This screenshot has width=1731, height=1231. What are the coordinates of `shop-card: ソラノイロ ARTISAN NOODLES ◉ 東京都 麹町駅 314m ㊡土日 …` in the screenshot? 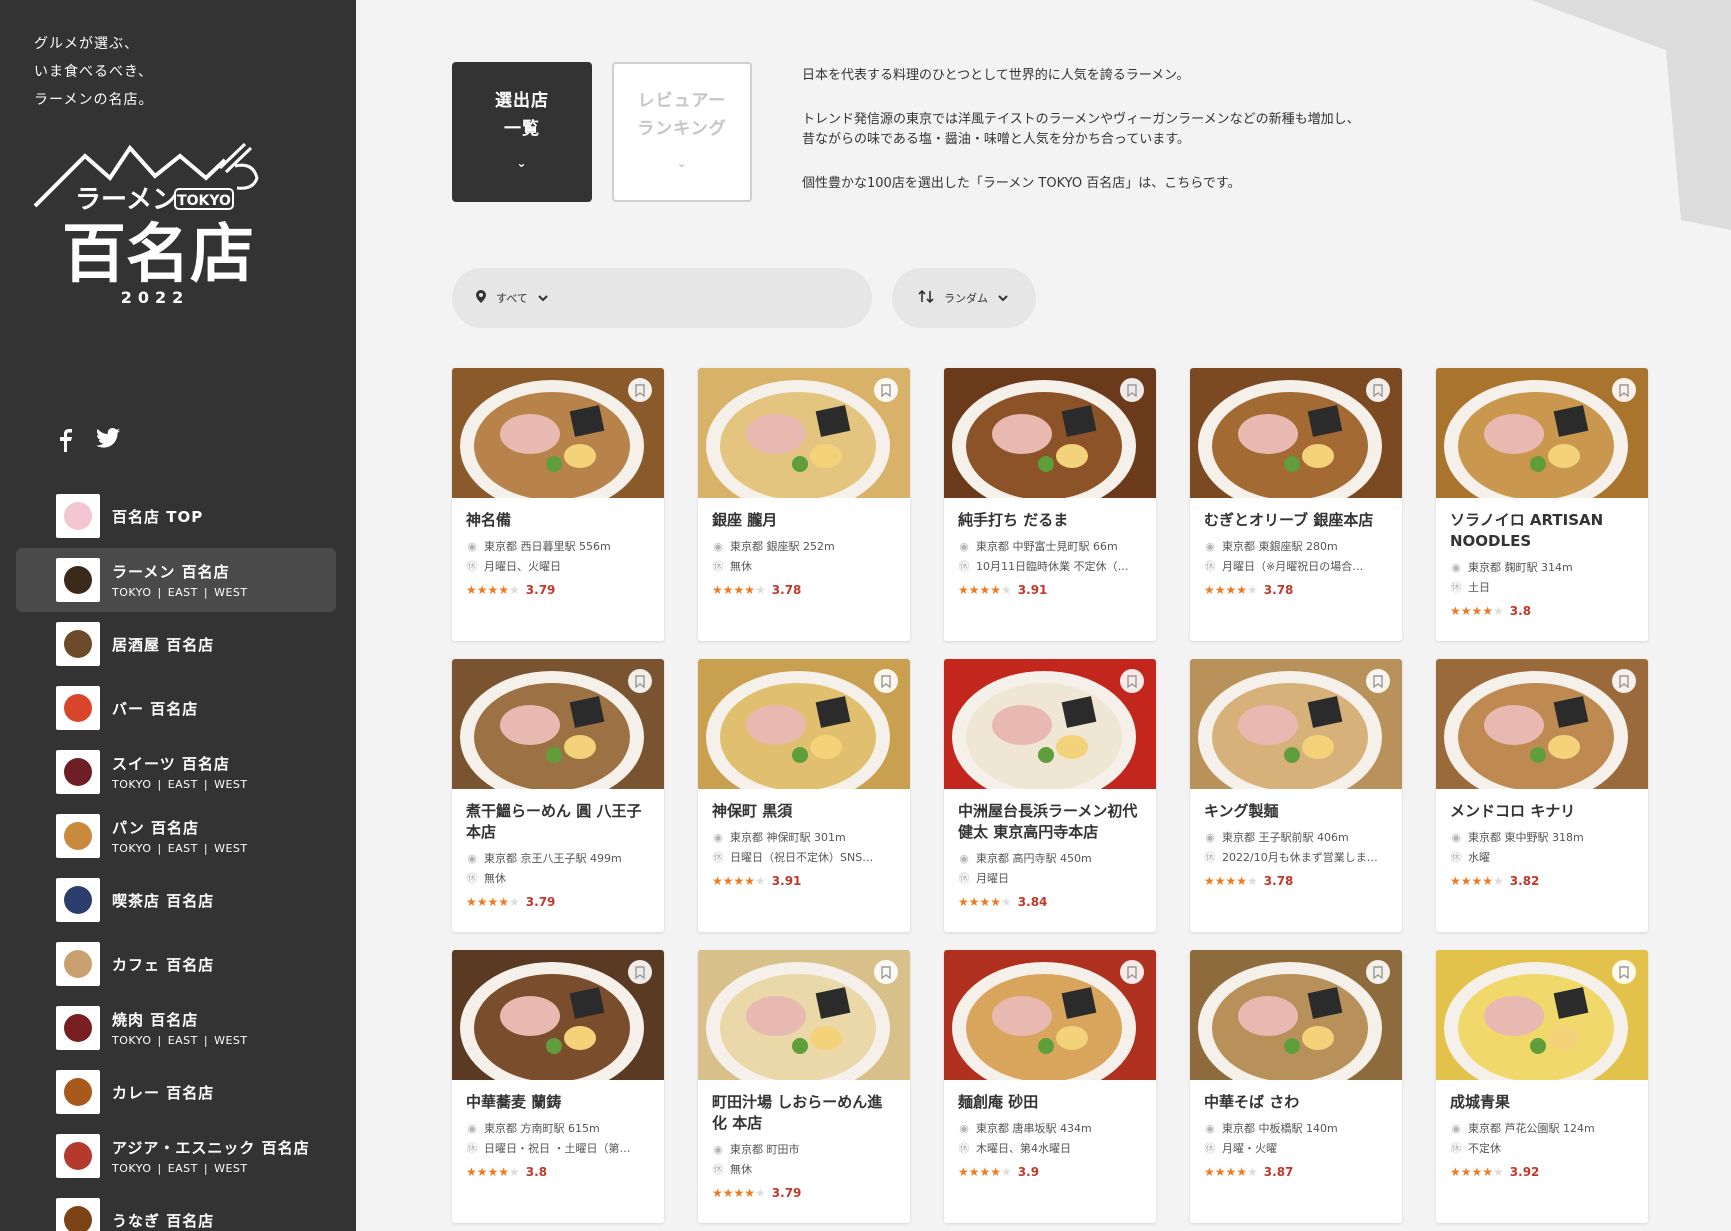 It's located at (1542, 504).